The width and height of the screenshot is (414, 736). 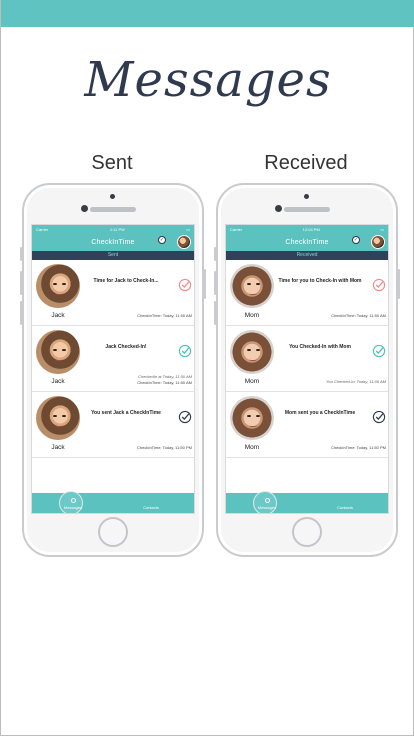 What do you see at coordinates (320, 347) in the screenshot?
I see `message-text: You Checked-In with Mom` at bounding box center [320, 347].